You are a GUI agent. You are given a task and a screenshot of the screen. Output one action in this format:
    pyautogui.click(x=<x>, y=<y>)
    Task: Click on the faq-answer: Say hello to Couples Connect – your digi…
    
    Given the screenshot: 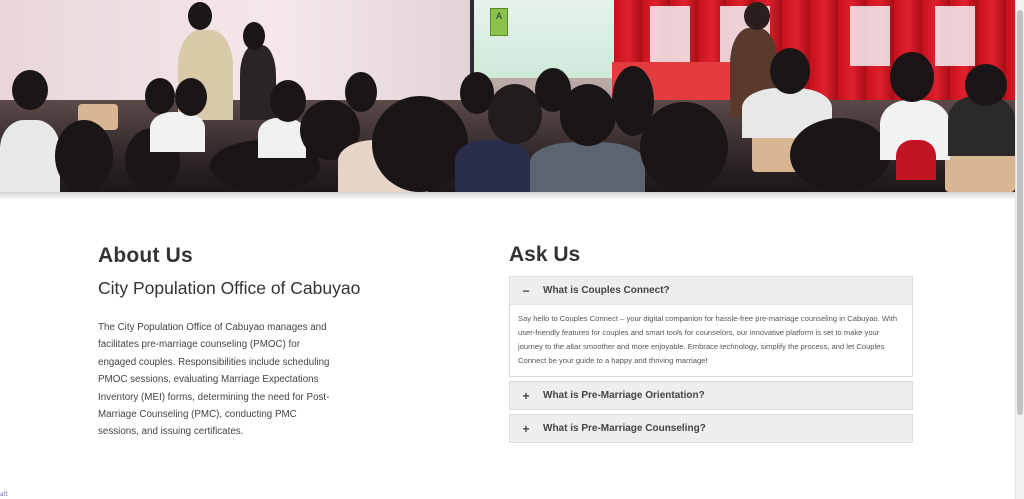 What is the action you would take?
    pyautogui.click(x=711, y=340)
    